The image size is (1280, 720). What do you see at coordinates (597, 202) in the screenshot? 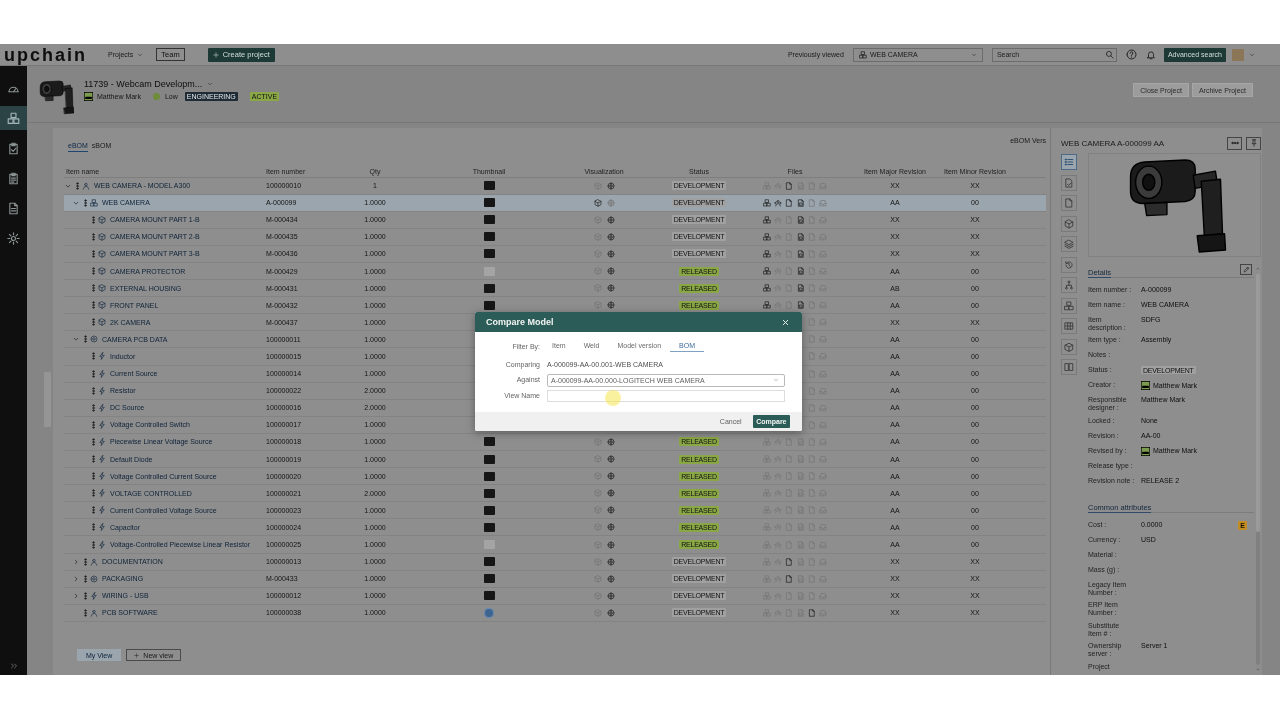
I see `cube-icon` at bounding box center [597, 202].